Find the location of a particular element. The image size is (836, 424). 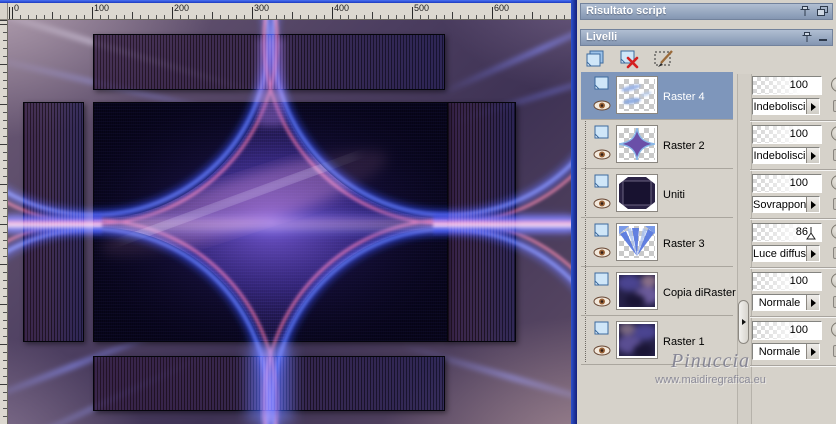

layers-panel-header: Livelli is located at coordinates (706, 37).